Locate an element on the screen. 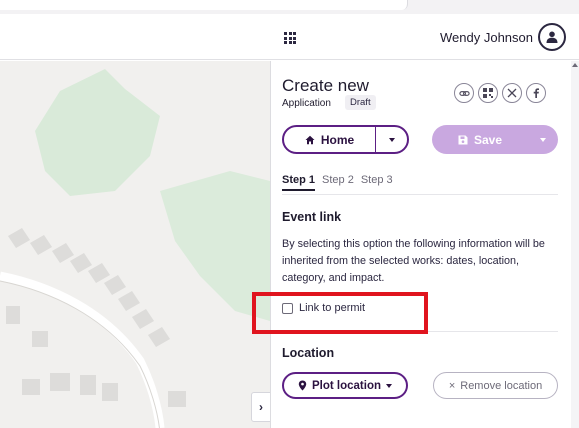 The height and width of the screenshot is (428, 579). chevron-right-icon: › is located at coordinates (261, 407).